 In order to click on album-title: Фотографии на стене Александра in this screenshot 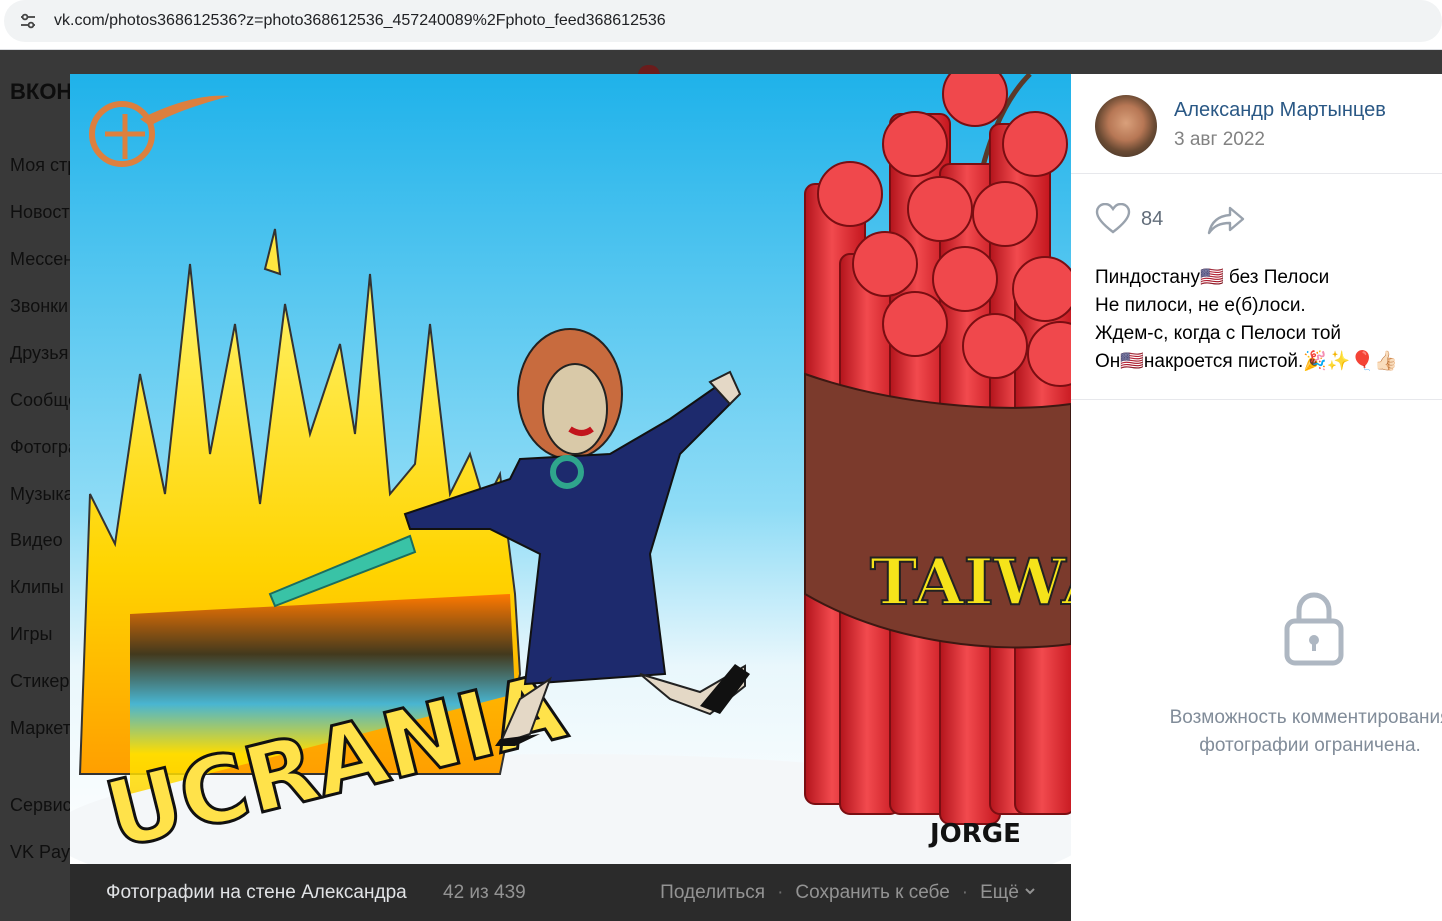, I will do `click(256, 893)`.